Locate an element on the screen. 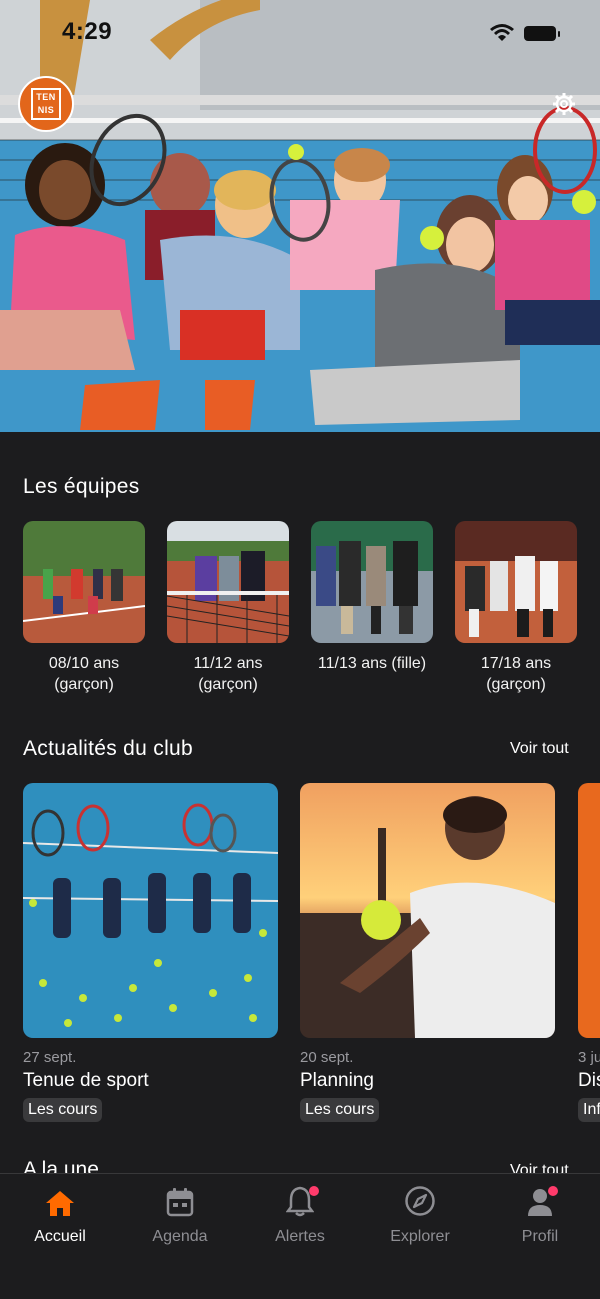  news-card: 27 sept. Tenue de sport Les cours is located at coordinates (150, 952).